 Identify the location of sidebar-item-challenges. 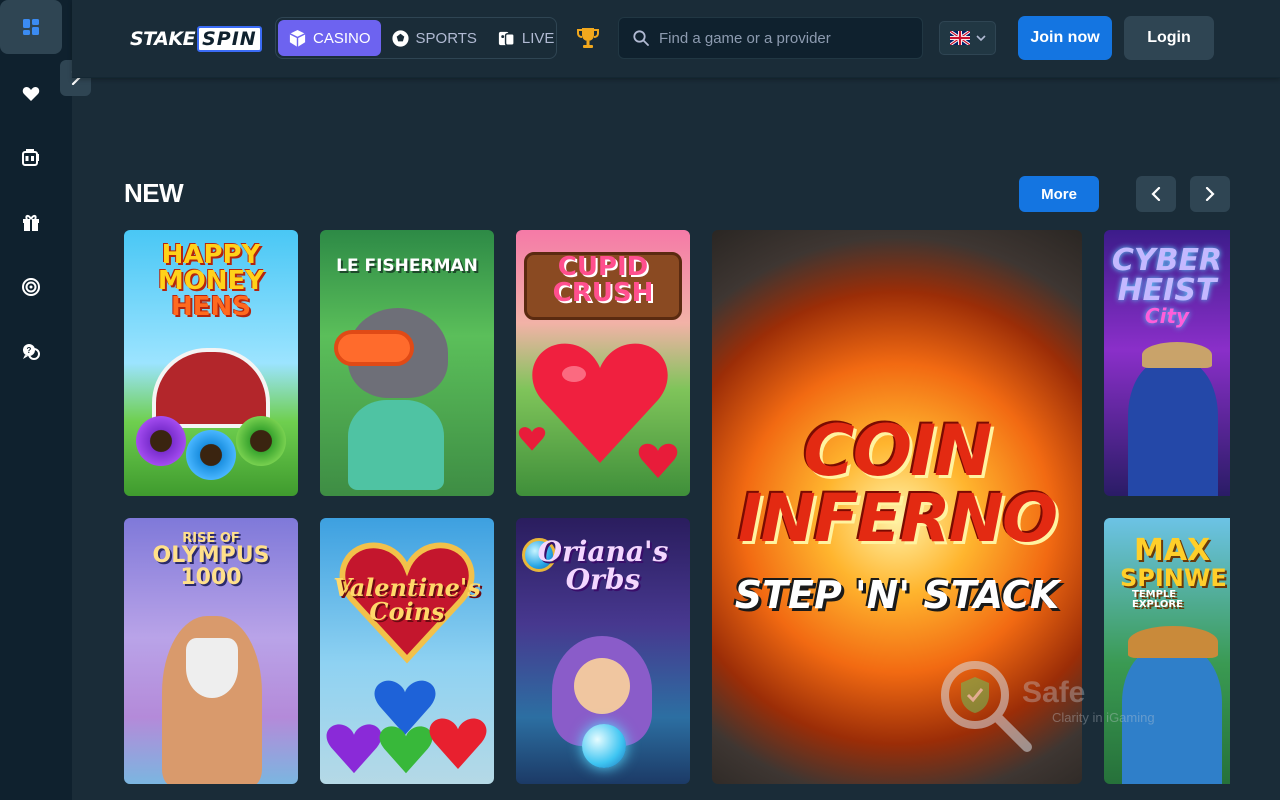
(31, 287).